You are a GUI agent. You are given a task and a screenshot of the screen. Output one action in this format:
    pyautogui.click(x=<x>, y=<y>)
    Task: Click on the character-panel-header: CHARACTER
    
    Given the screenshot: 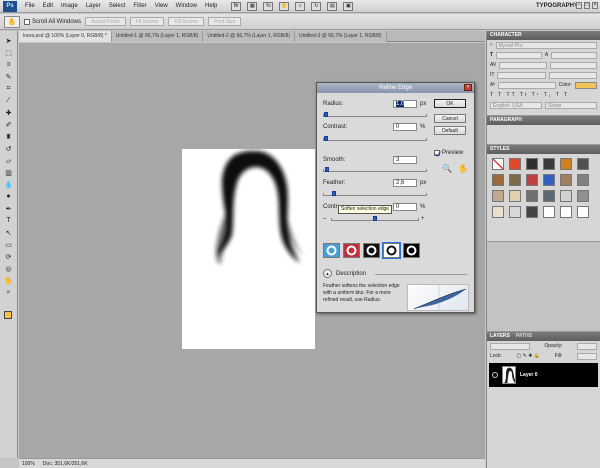 What is the action you would take?
    pyautogui.click(x=543, y=35)
    